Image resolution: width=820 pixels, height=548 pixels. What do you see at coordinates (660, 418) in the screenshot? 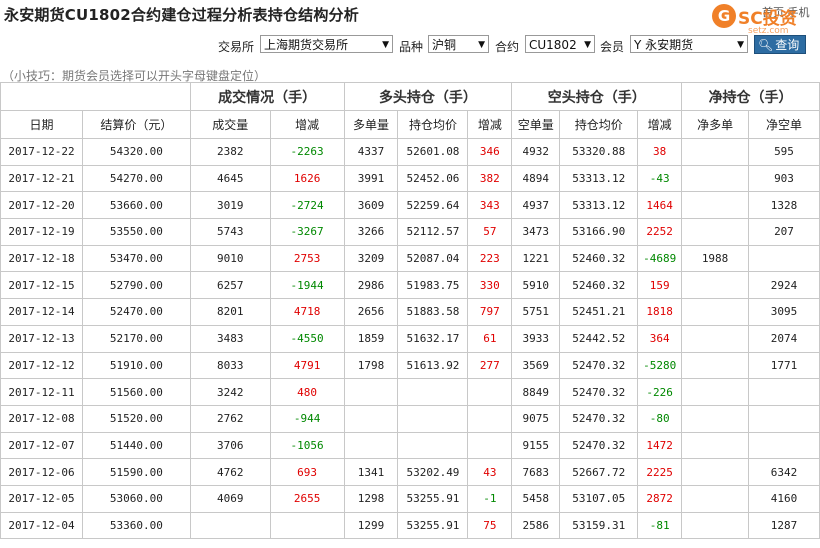
I see `cell-short-change: -80` at bounding box center [660, 418].